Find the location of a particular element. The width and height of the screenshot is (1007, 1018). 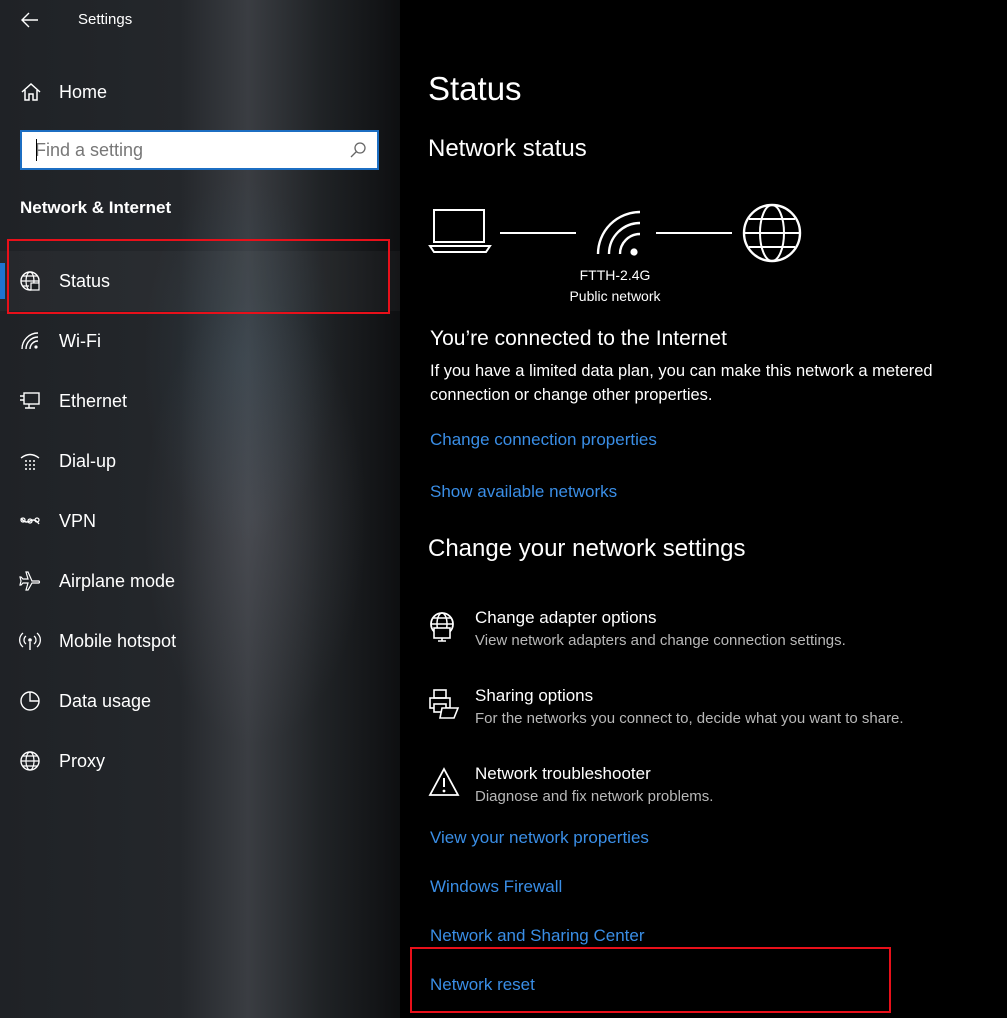

back-button is located at coordinates (30, 20).